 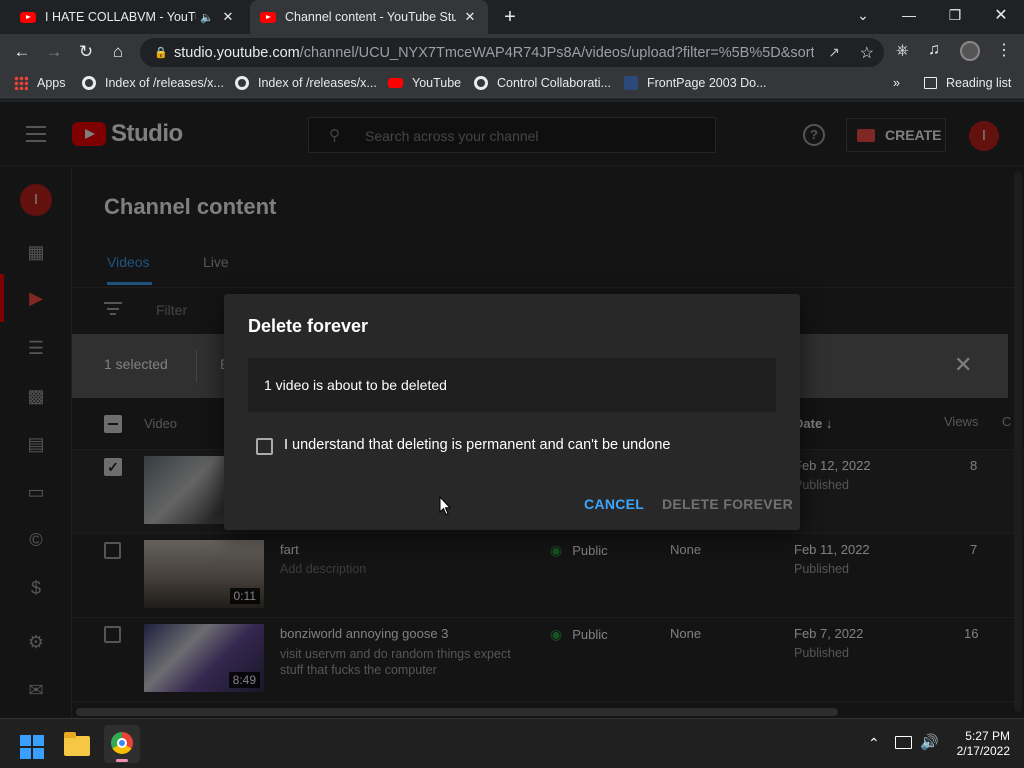 I want to click on profile-avatar, so click(x=970, y=51).